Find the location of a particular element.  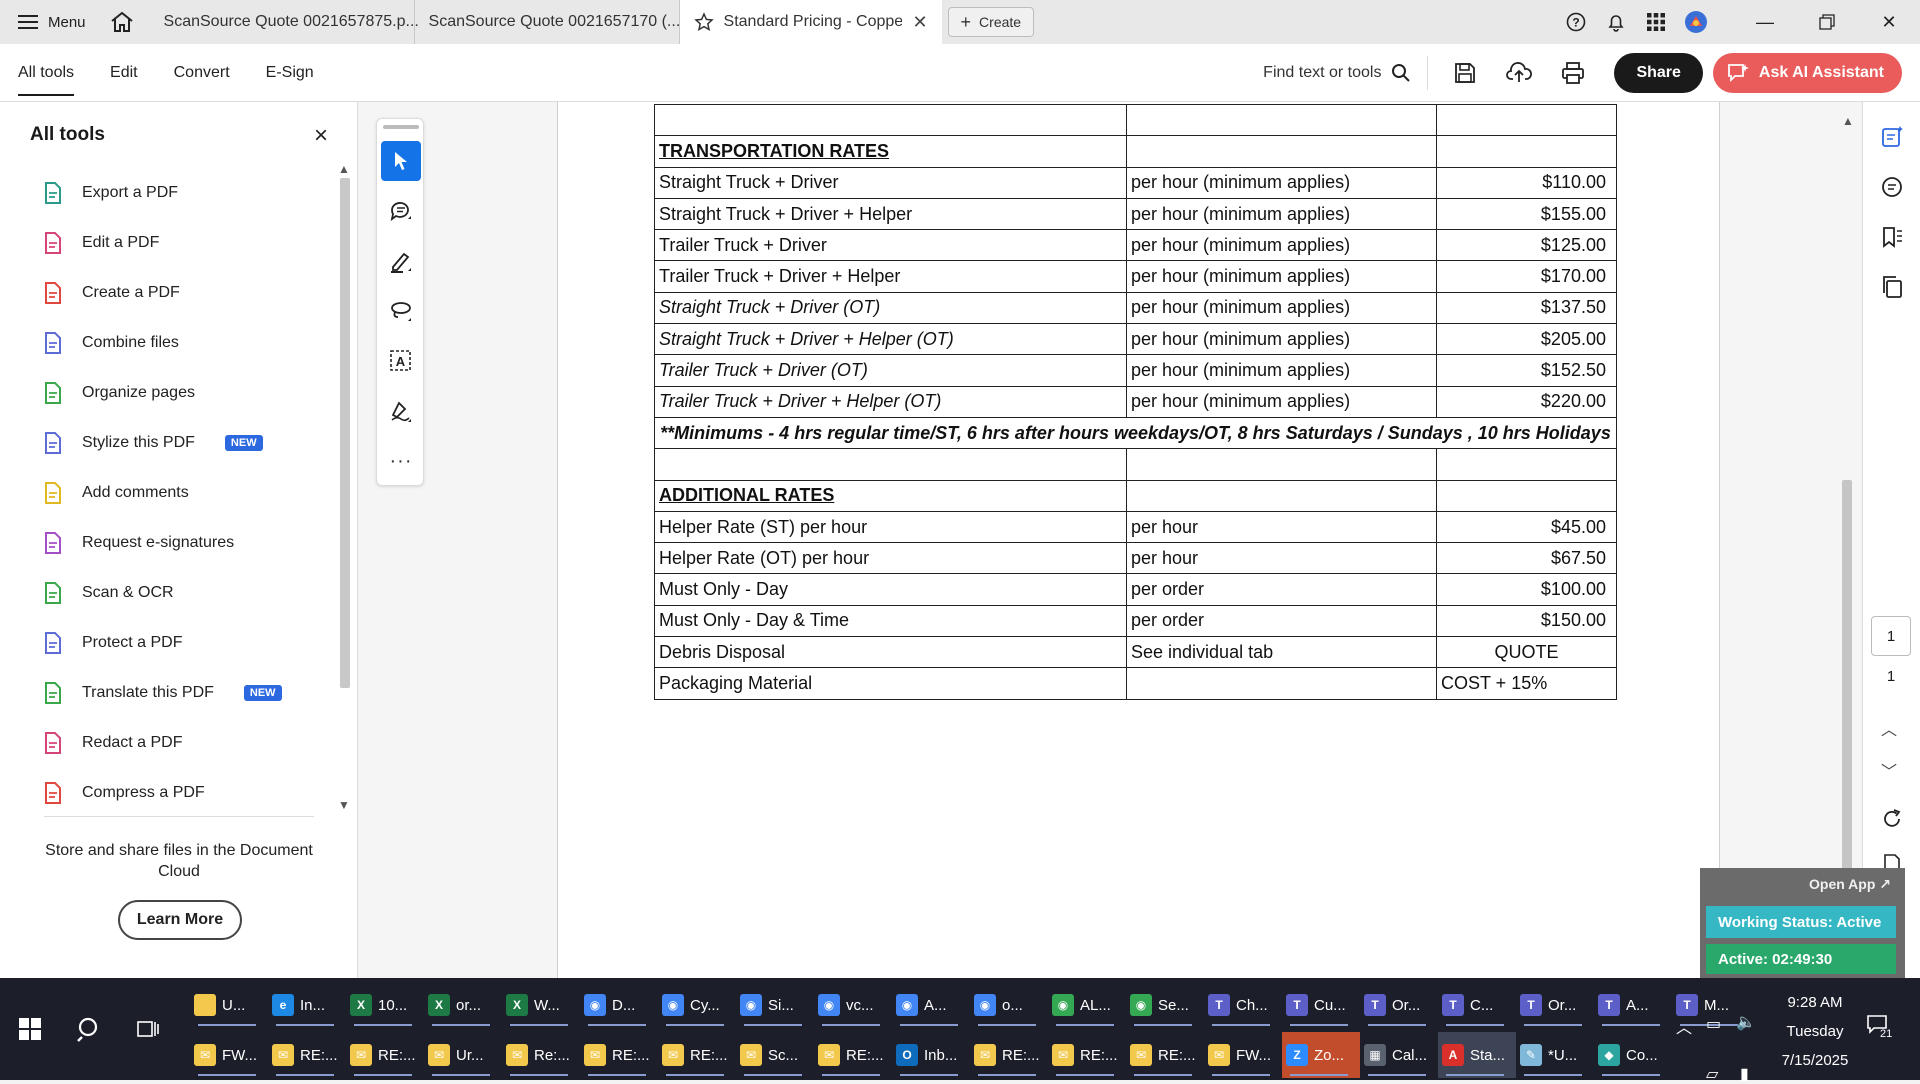

tool-item: Organize pages is located at coordinates (166, 393).